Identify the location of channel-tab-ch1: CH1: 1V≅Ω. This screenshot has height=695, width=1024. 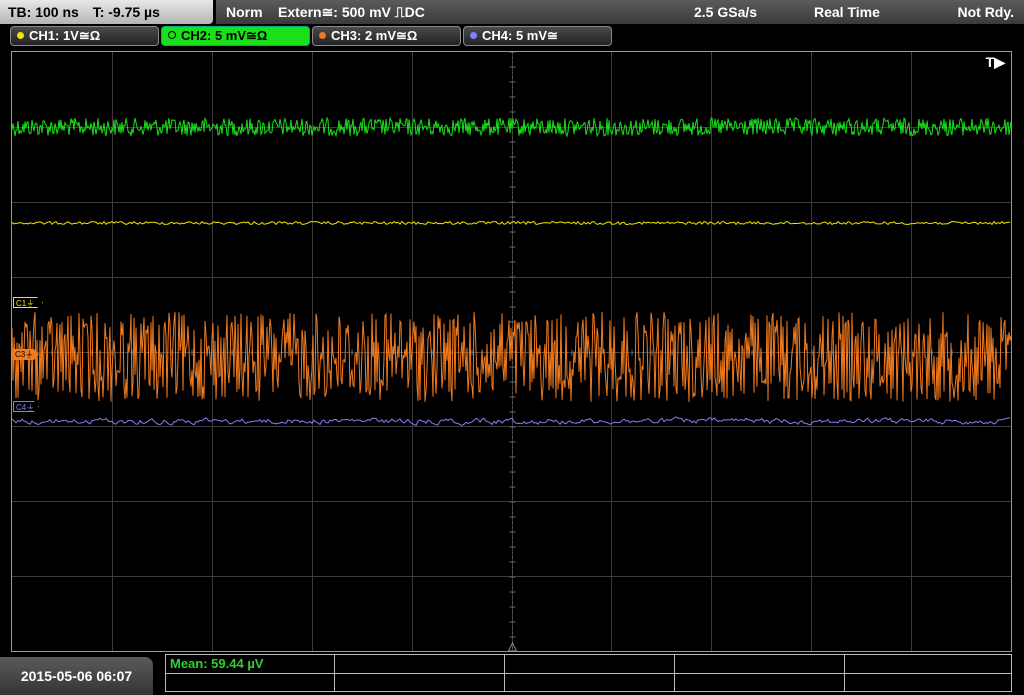
(84, 36).